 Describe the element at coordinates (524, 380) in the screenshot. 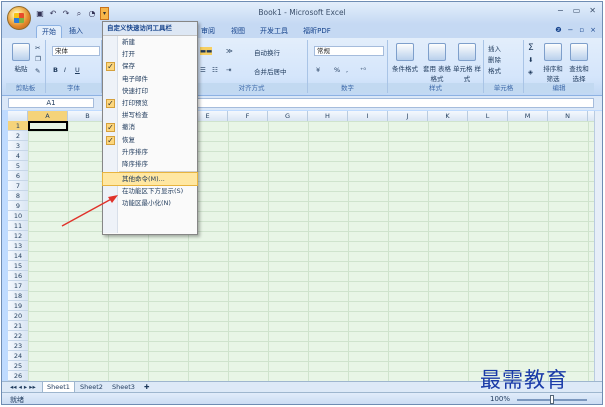

I see `watermark: 最需教育` at that location.